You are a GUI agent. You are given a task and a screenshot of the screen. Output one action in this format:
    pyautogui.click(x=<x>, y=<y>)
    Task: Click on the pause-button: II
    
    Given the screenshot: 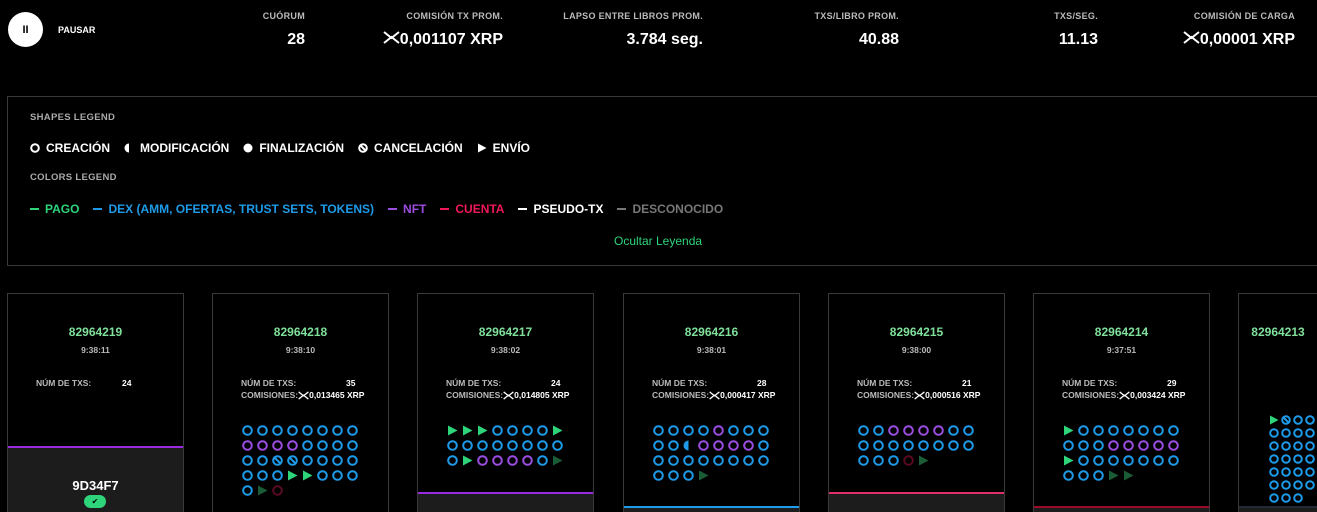 What is the action you would take?
    pyautogui.click(x=25, y=29)
    